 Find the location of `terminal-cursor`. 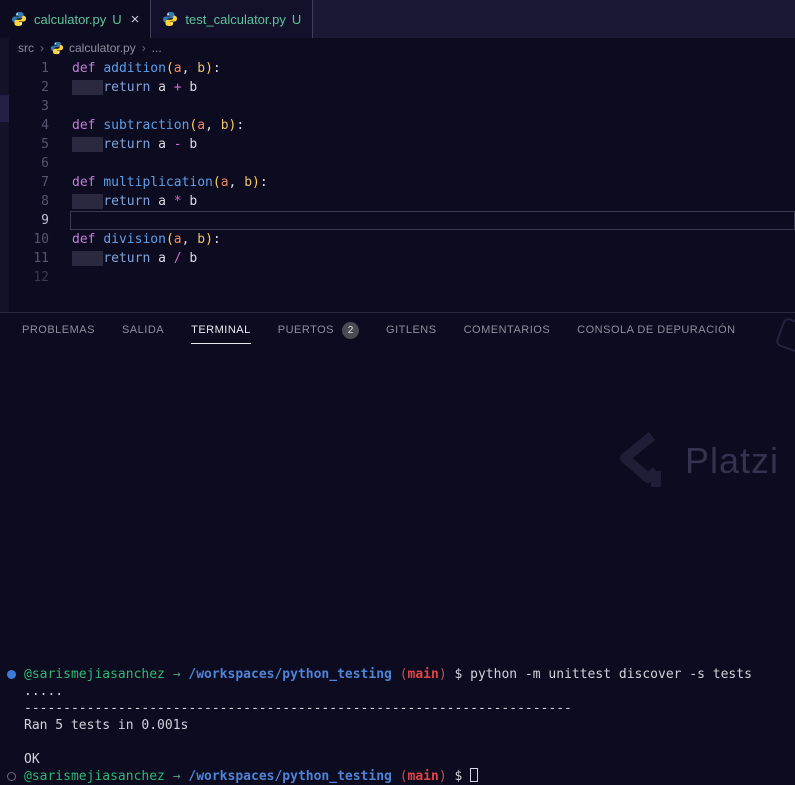

terminal-cursor is located at coordinates (474, 775).